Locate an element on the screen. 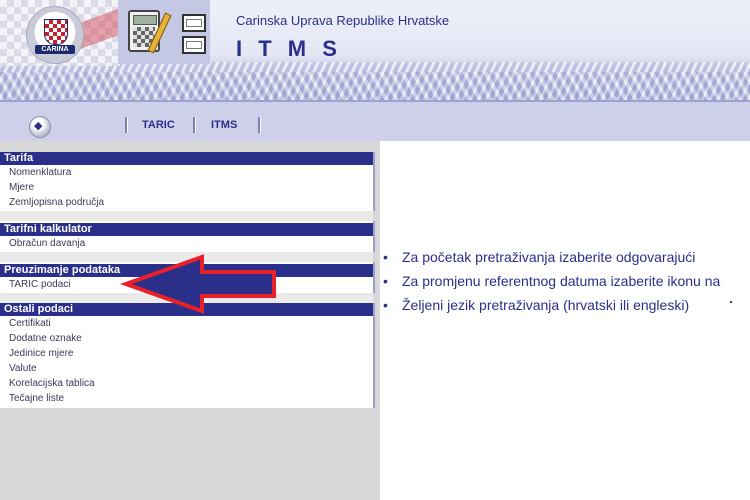 The width and height of the screenshot is (750, 500). top-navigation-bar is located at coordinates (375, 120).